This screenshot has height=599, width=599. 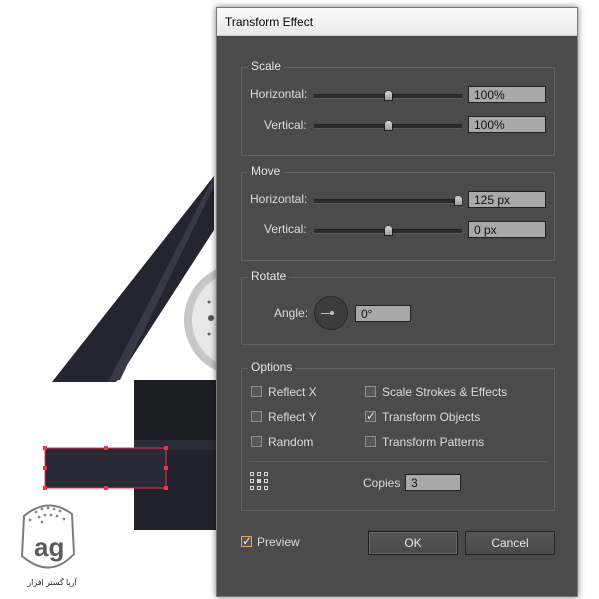 What do you see at coordinates (292, 392) in the screenshot?
I see `reflect-x-label: Reflect X` at bounding box center [292, 392].